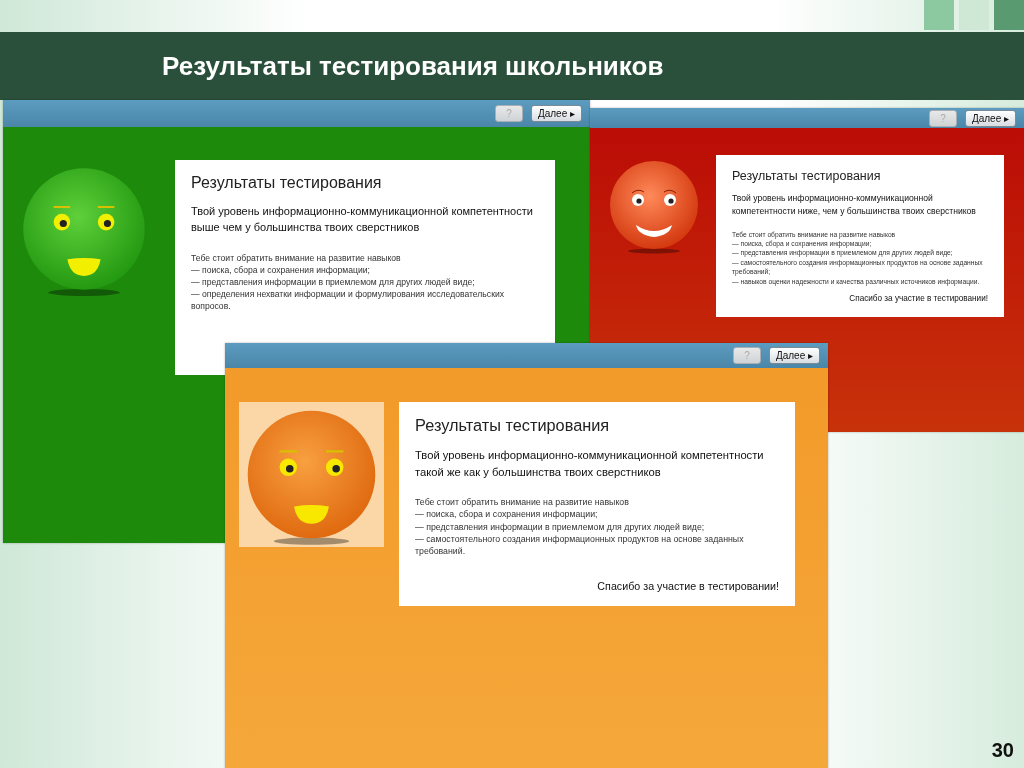 This screenshot has width=1024, height=768. I want to click on advice-item: — самостоятельного создания информационных продуктов на основе заданных требований., so click(580, 545).